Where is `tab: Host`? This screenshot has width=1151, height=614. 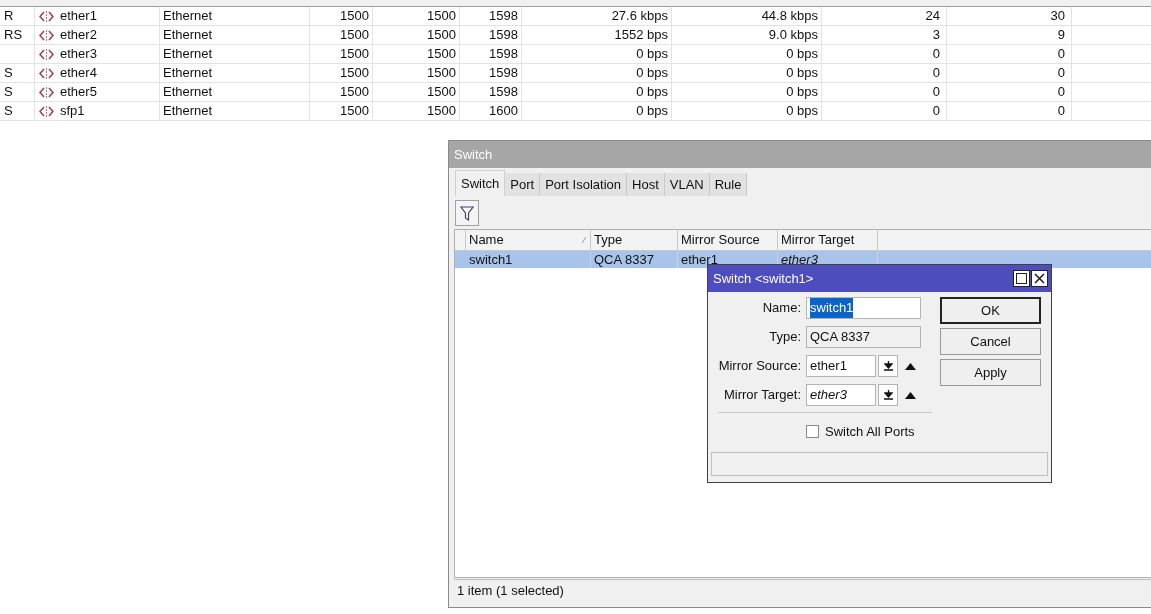
tab: Host is located at coordinates (646, 184).